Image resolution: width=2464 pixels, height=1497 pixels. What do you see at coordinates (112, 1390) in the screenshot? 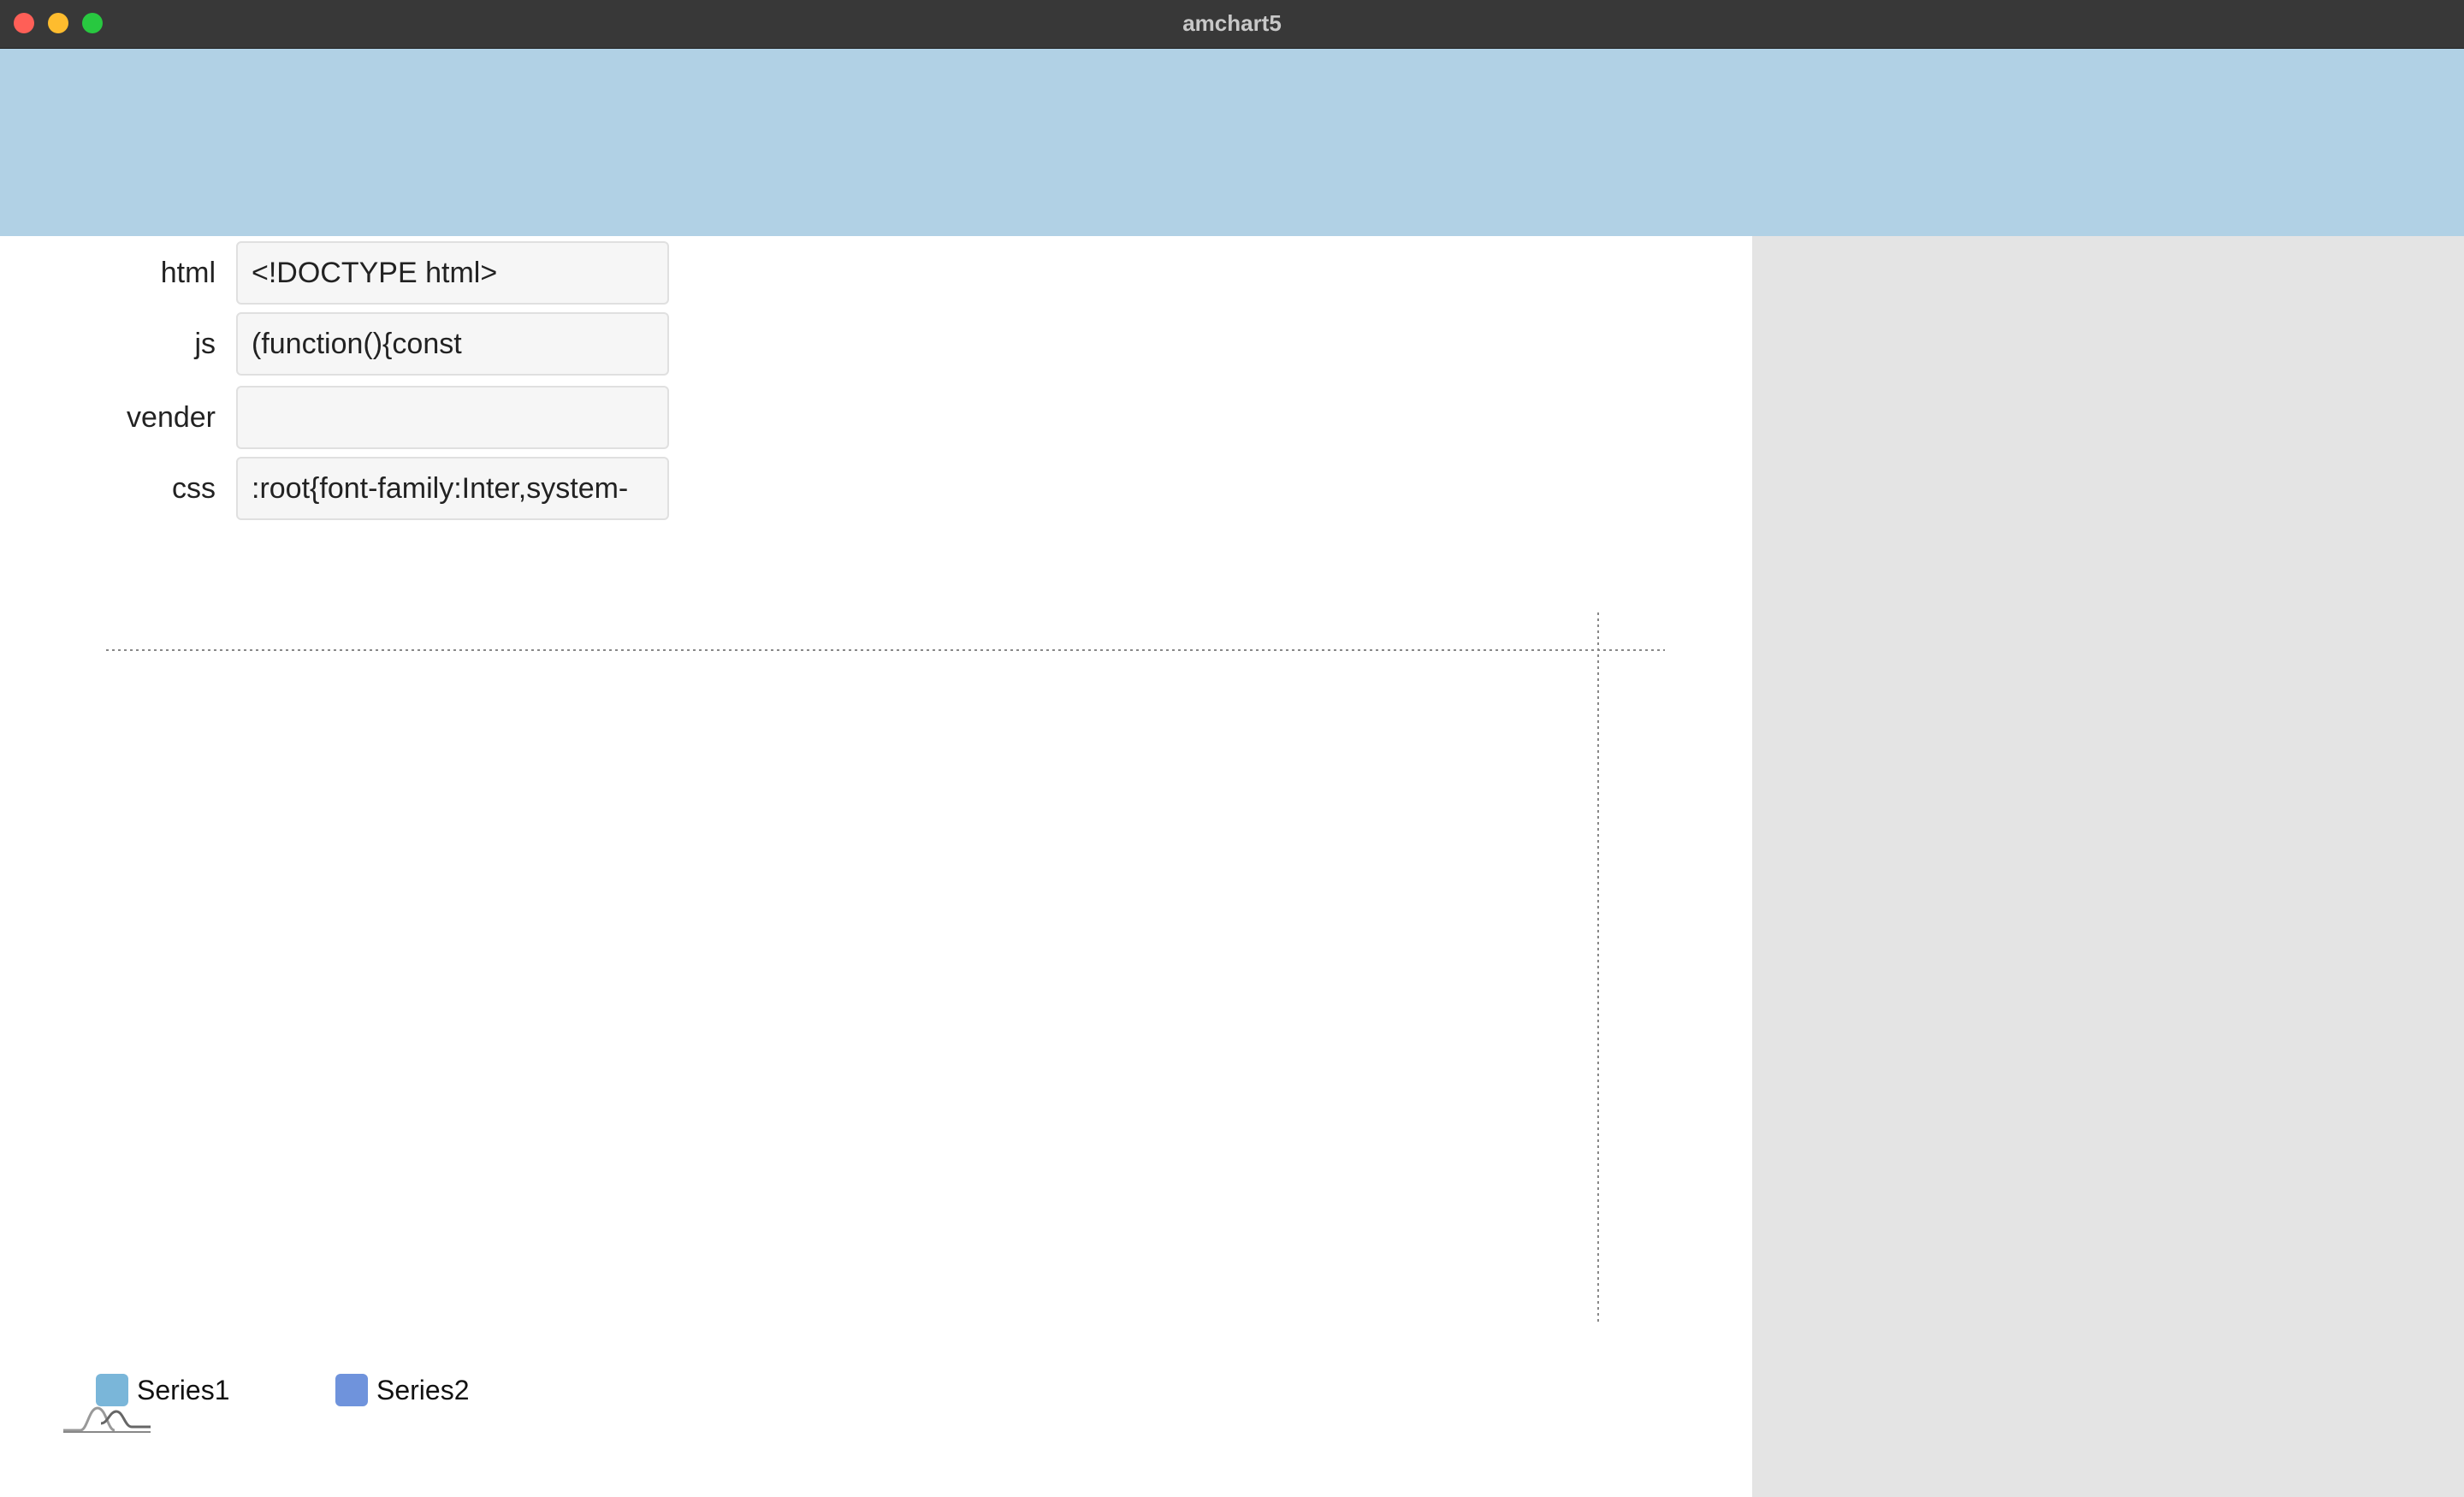
I see `legend-swatch-series1` at bounding box center [112, 1390].